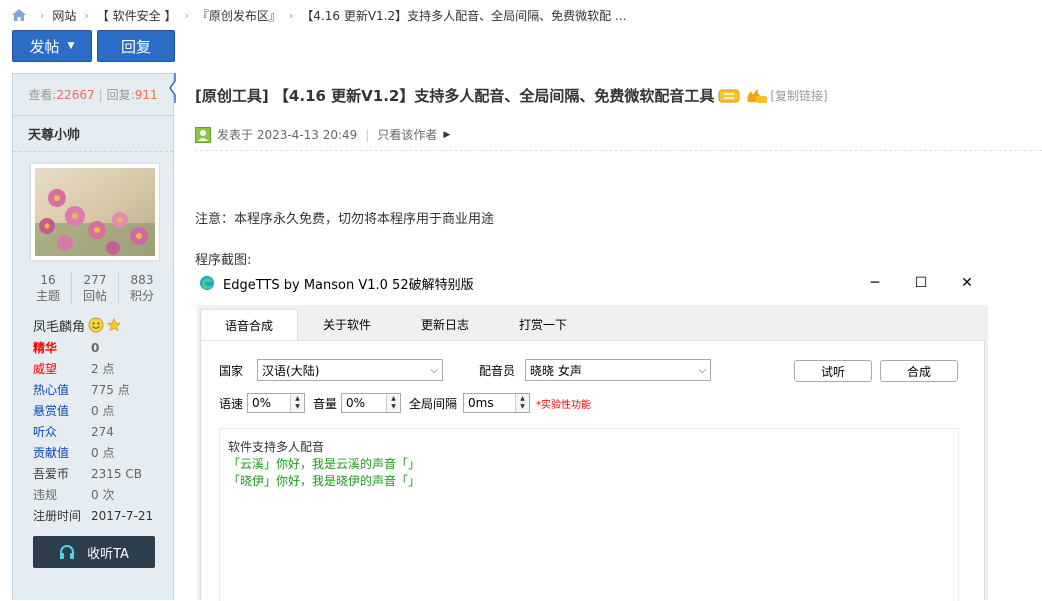 The width and height of the screenshot is (1042, 601). Describe the element at coordinates (276, 403) in the screenshot. I see `speed-stepper: 0% ▲ ▼` at that location.